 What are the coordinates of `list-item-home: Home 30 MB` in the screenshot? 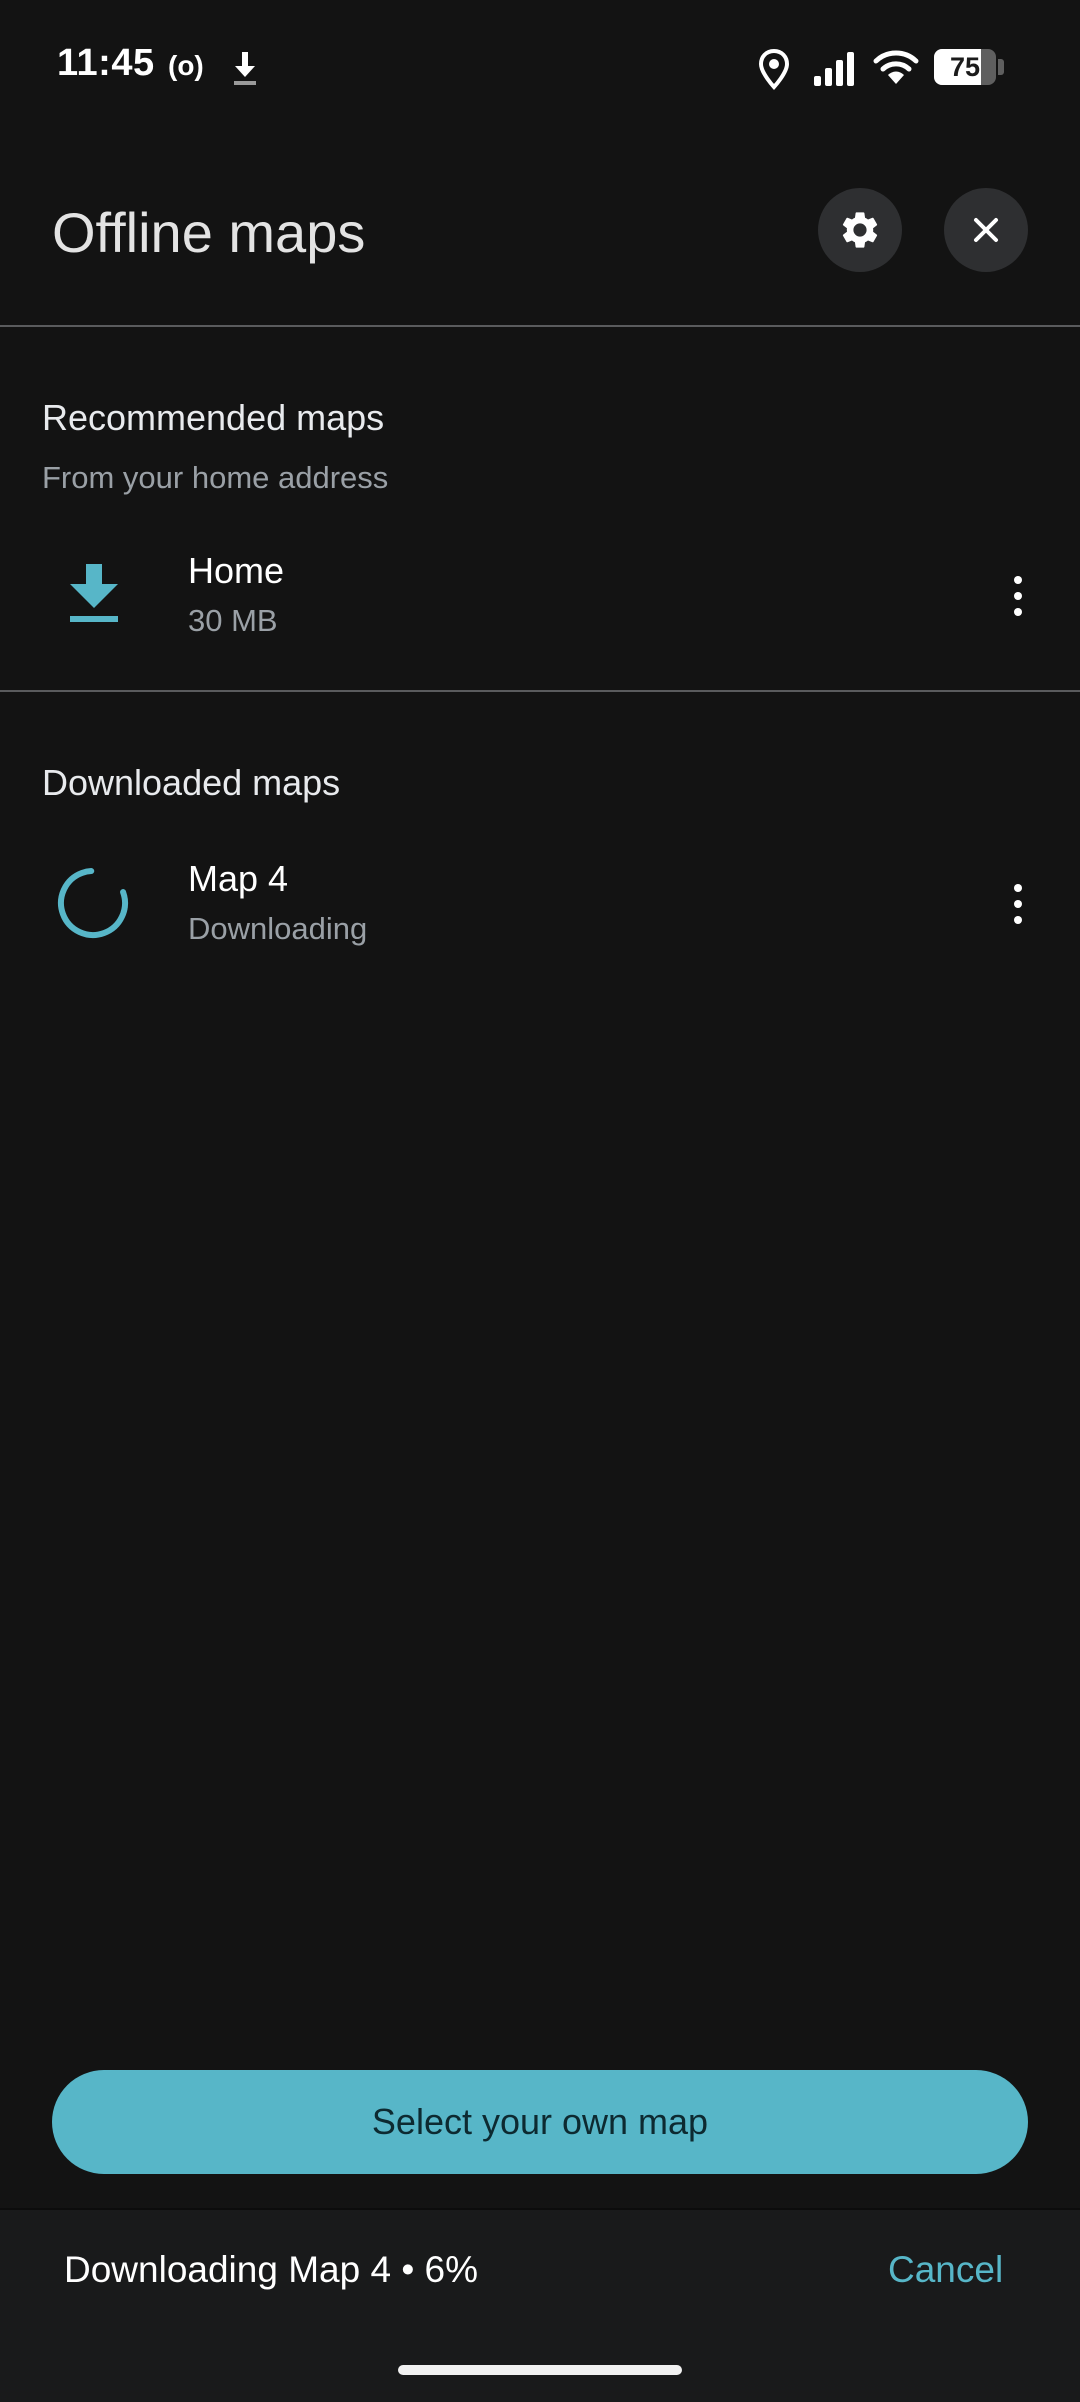 It's located at (540, 600).